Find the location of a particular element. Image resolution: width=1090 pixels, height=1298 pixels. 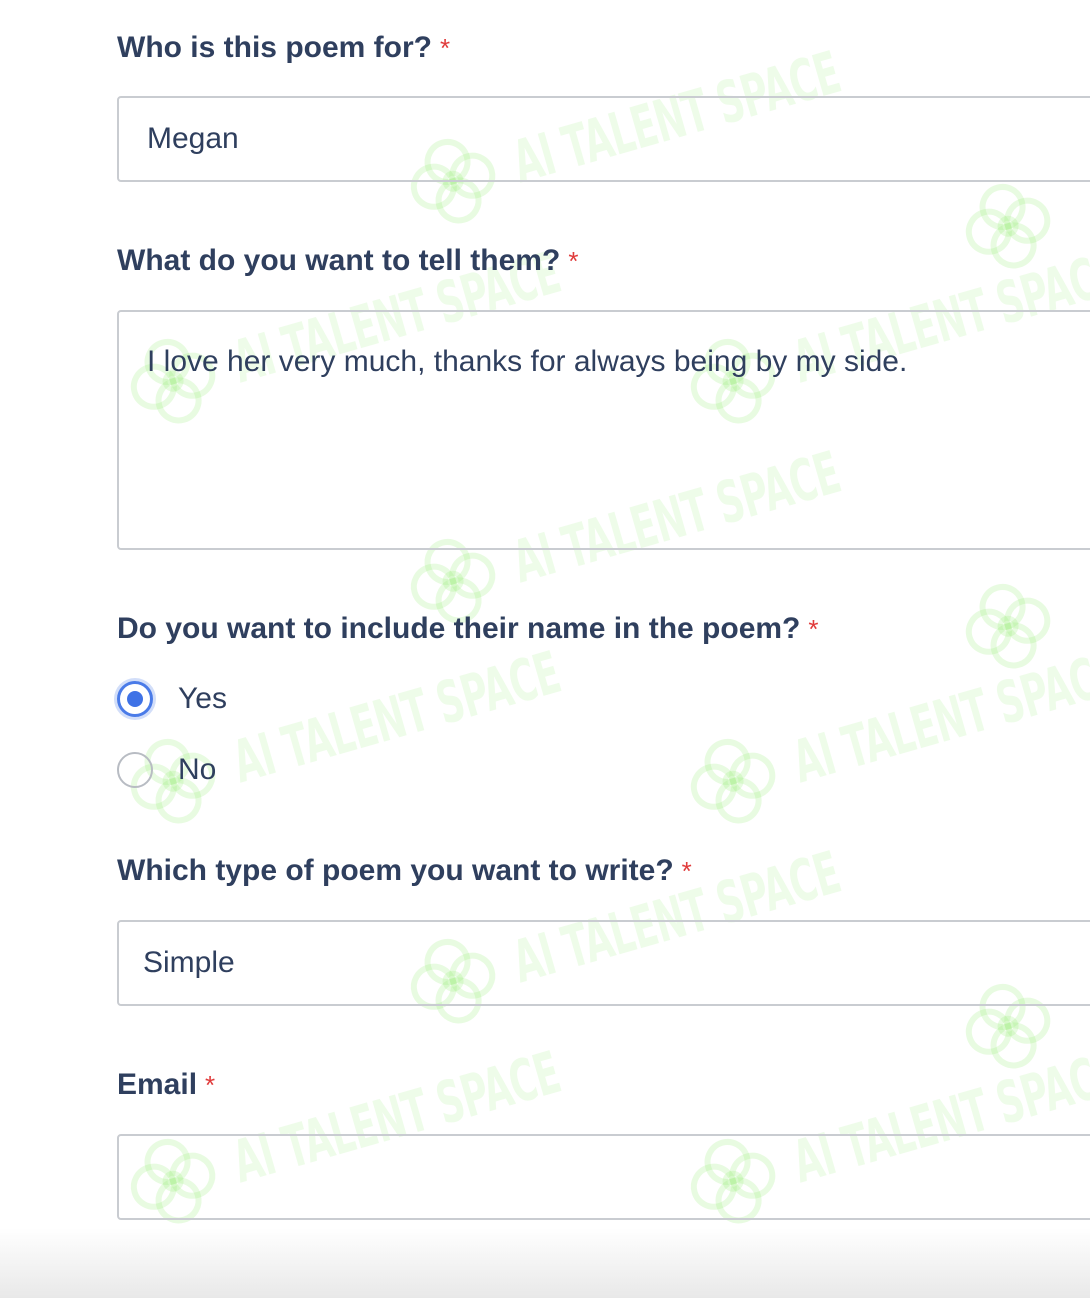

email-label: Email * is located at coordinates (166, 1085).